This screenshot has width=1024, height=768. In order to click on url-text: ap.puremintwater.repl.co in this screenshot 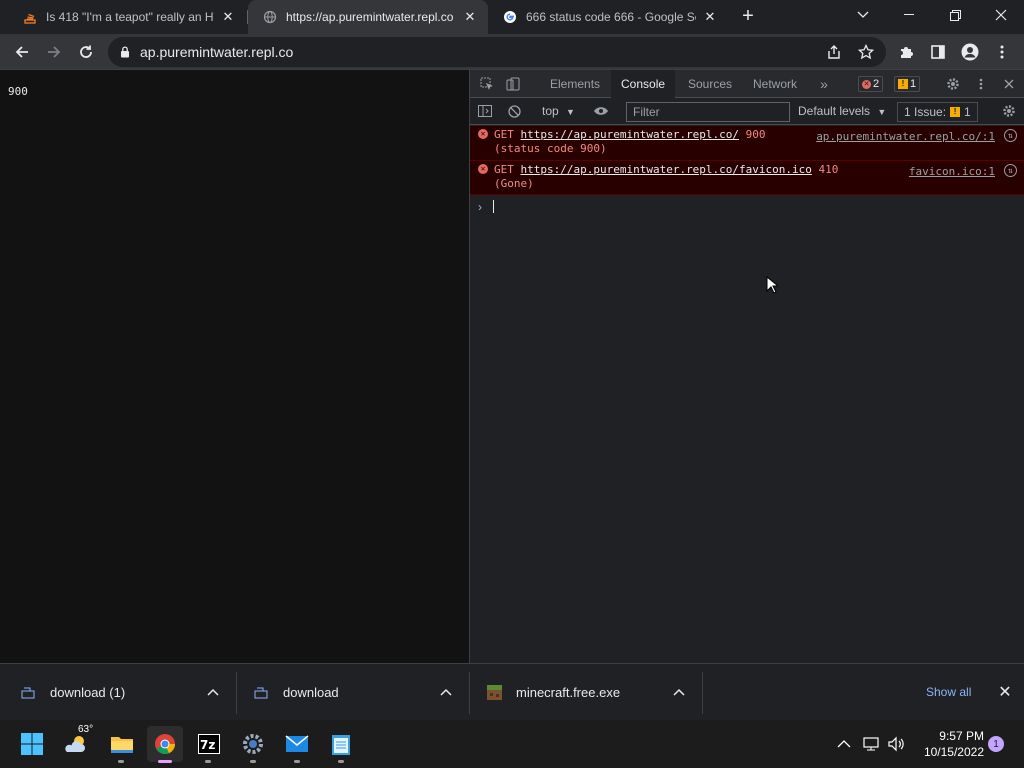, I will do `click(217, 52)`.